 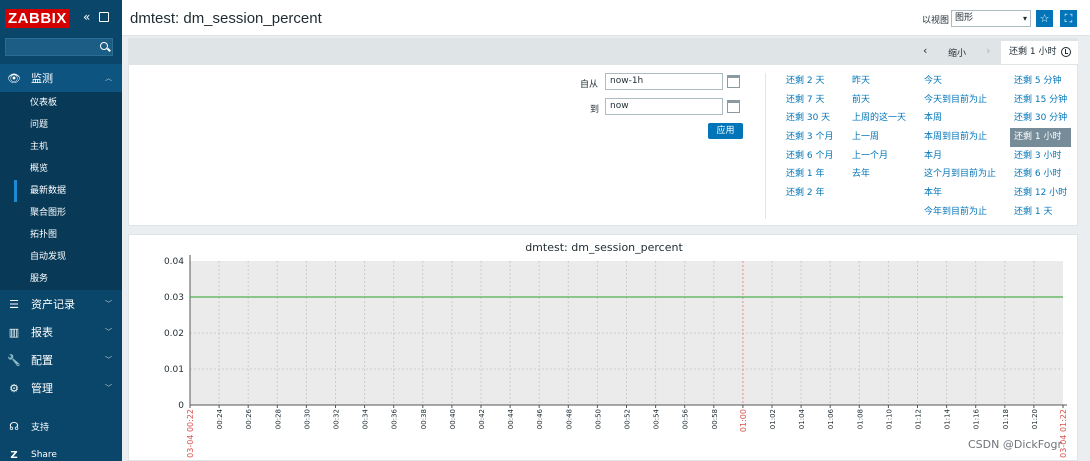 What do you see at coordinates (960, 118) in the screenshot?
I see `quick-range-item: 本周` at bounding box center [960, 118].